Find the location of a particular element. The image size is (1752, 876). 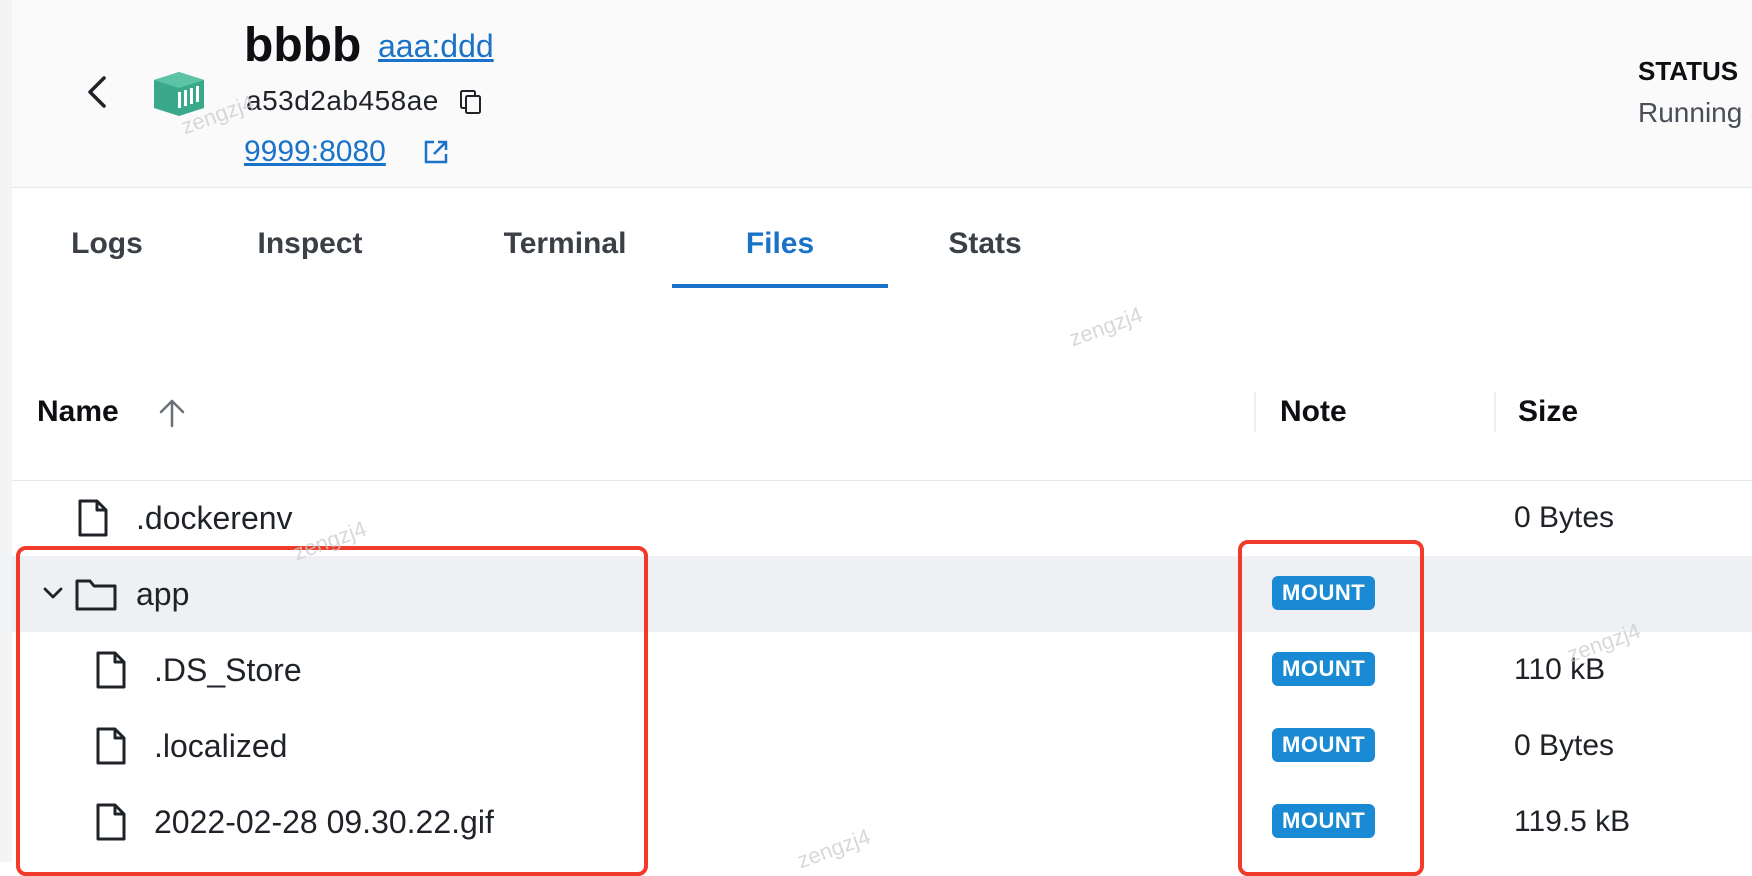

external-link-icon is located at coordinates (436, 152).